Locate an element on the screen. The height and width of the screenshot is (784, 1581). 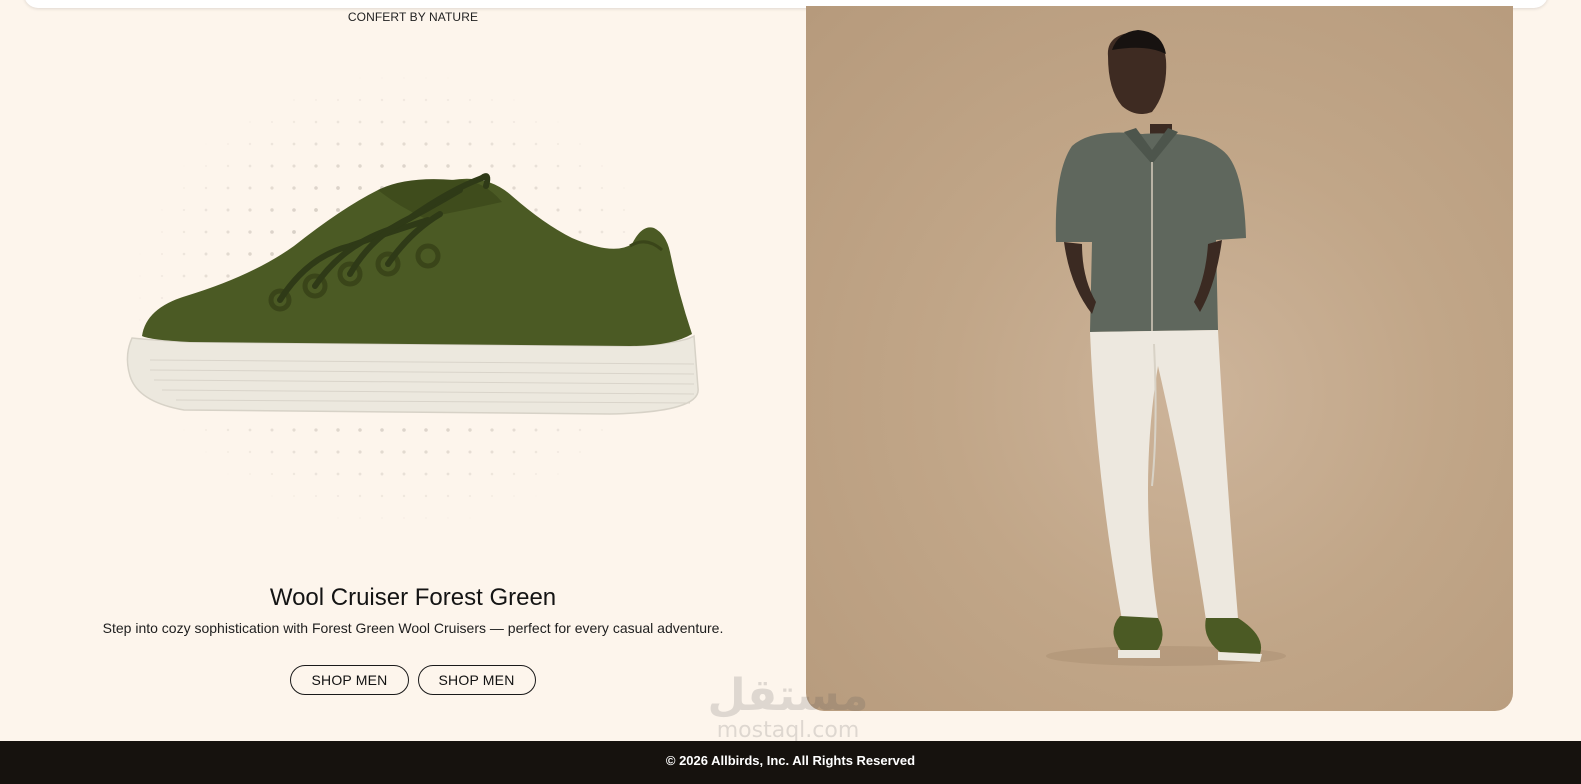
shop-men-button-secondary: SHOP MEN is located at coordinates (476, 680).